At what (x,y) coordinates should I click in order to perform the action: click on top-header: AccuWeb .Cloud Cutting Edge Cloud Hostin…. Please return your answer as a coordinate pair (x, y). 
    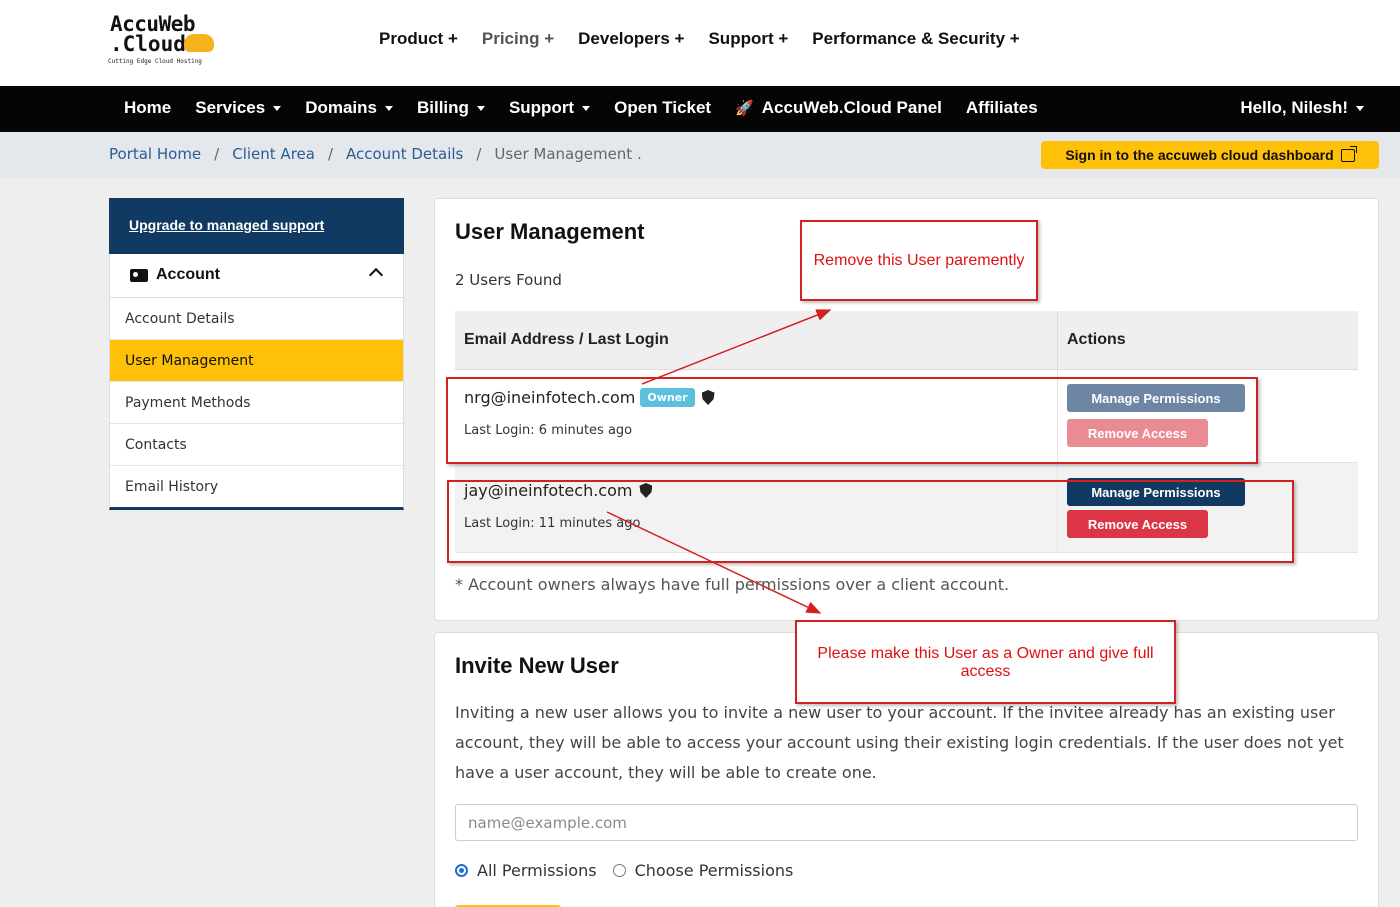
    Looking at the image, I should click on (700, 43).